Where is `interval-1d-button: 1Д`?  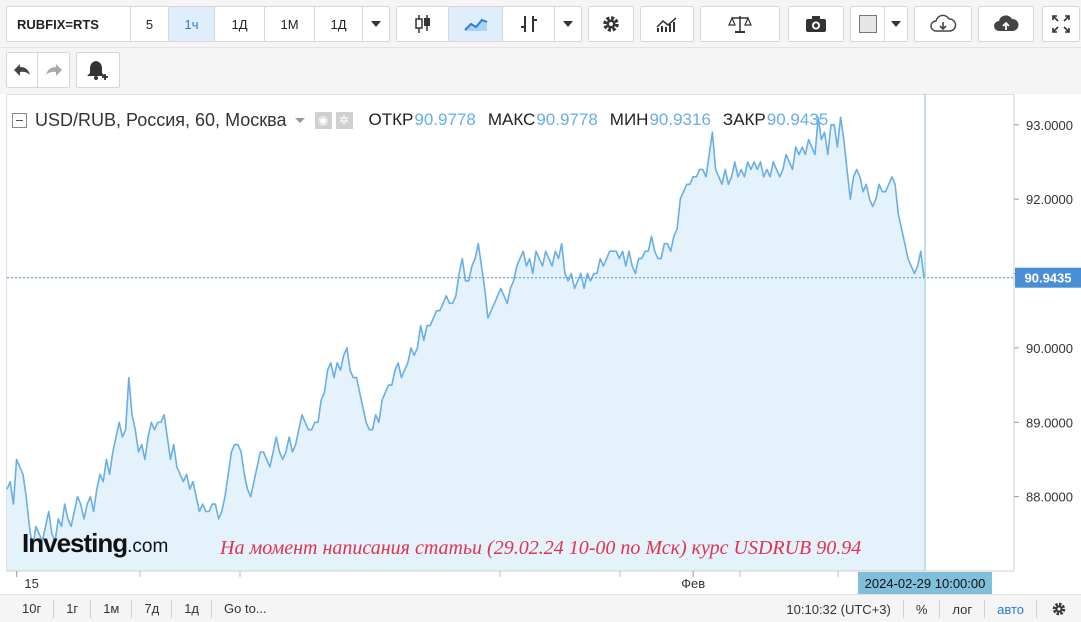
interval-1d-button: 1Д is located at coordinates (240, 24).